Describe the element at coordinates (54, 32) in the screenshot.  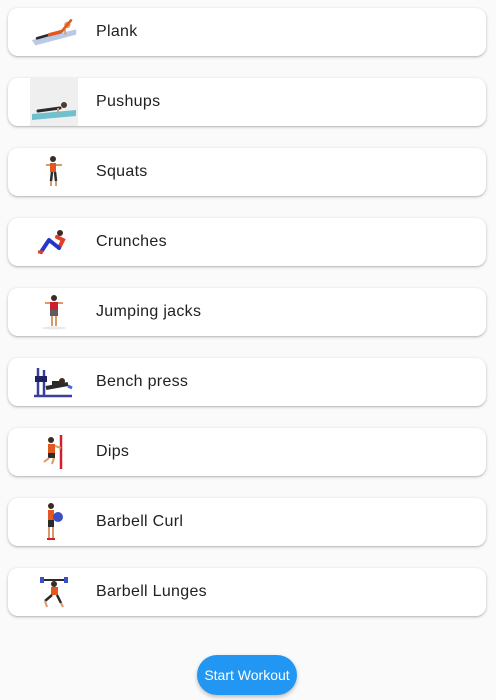
I see `plank-icon` at that location.